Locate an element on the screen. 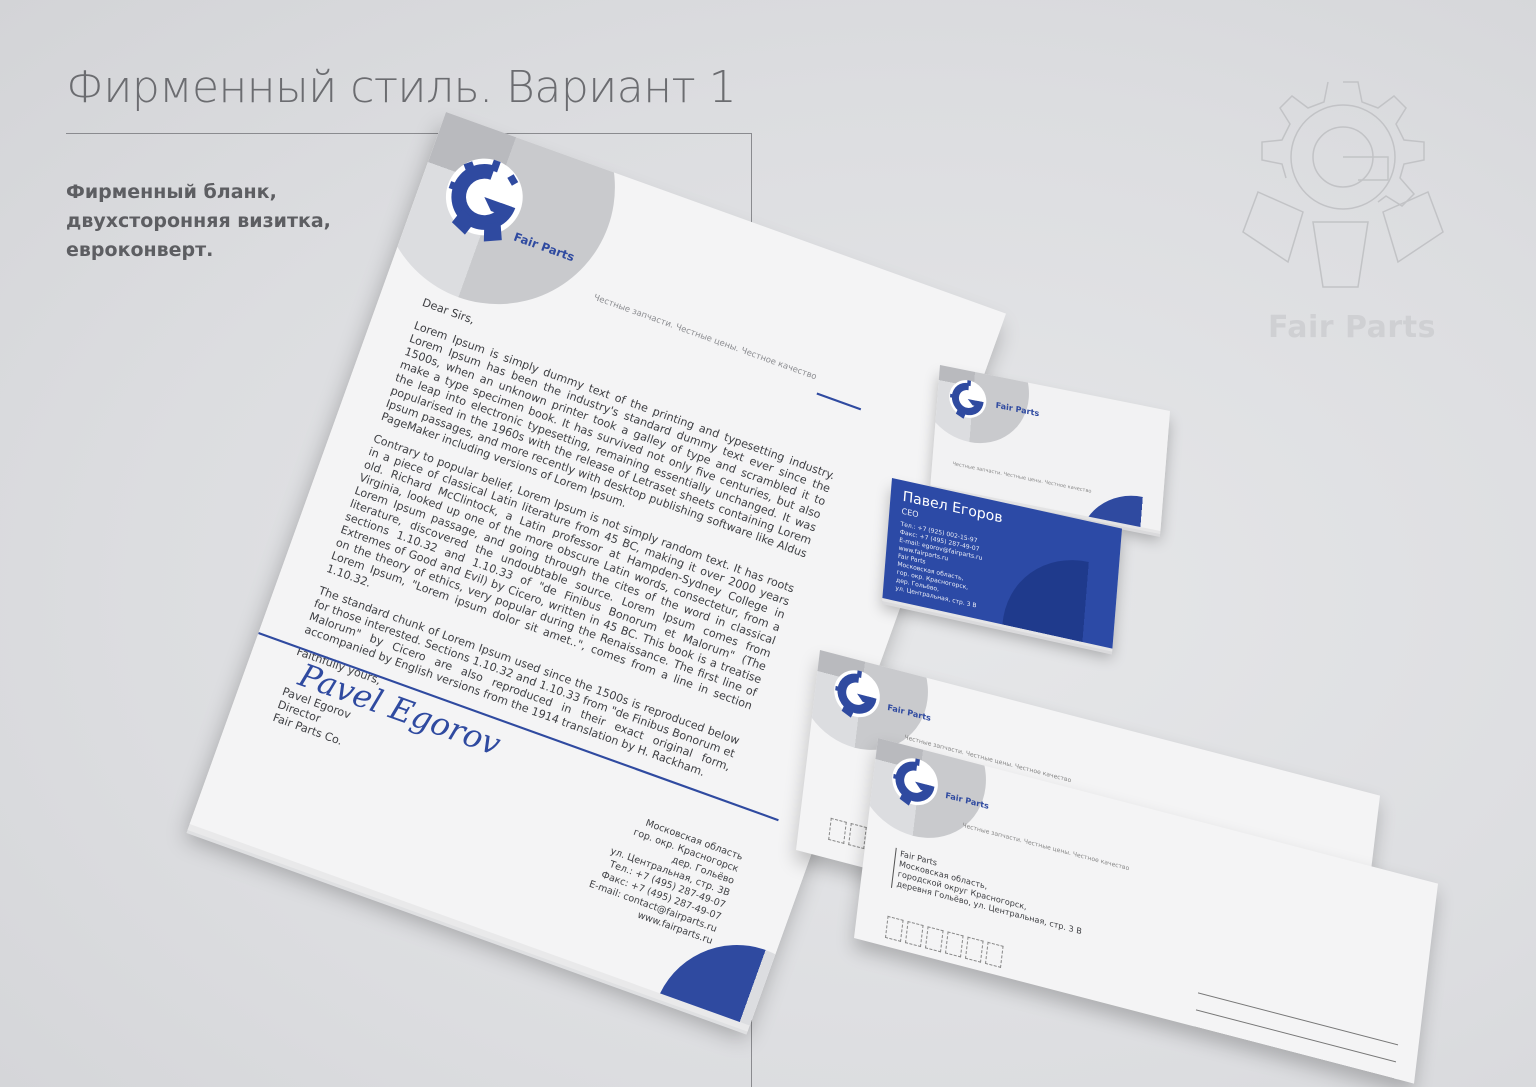  title-divider is located at coordinates (409, 133).